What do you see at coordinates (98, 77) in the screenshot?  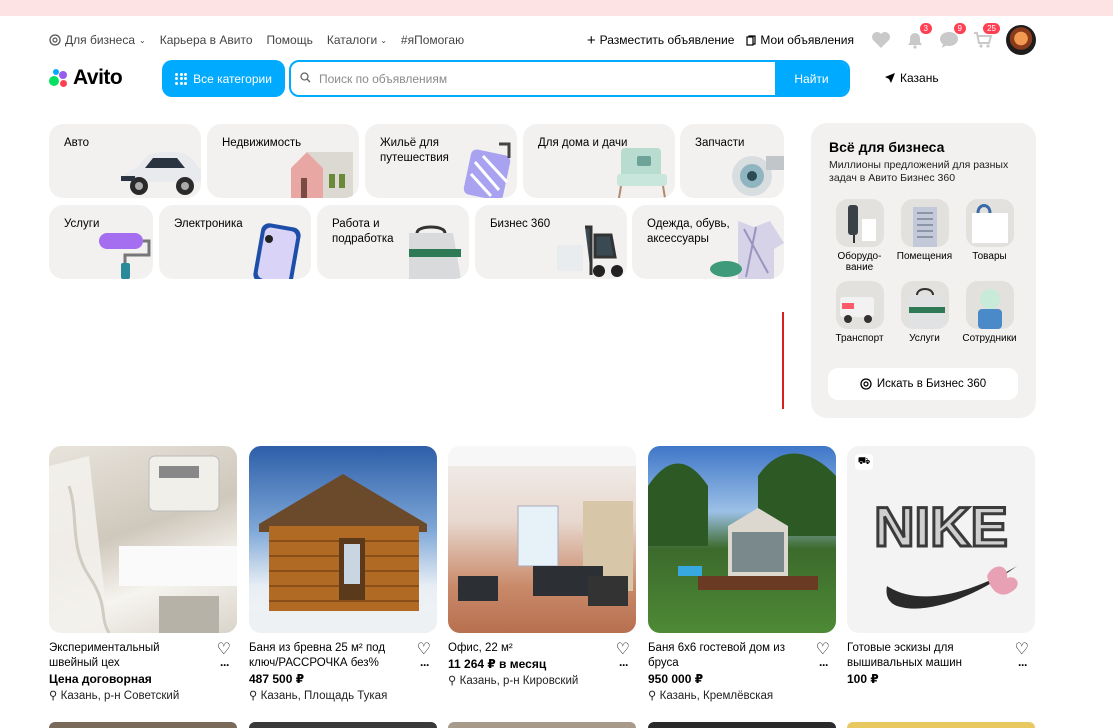 I see `logo-text: Avito` at bounding box center [98, 77].